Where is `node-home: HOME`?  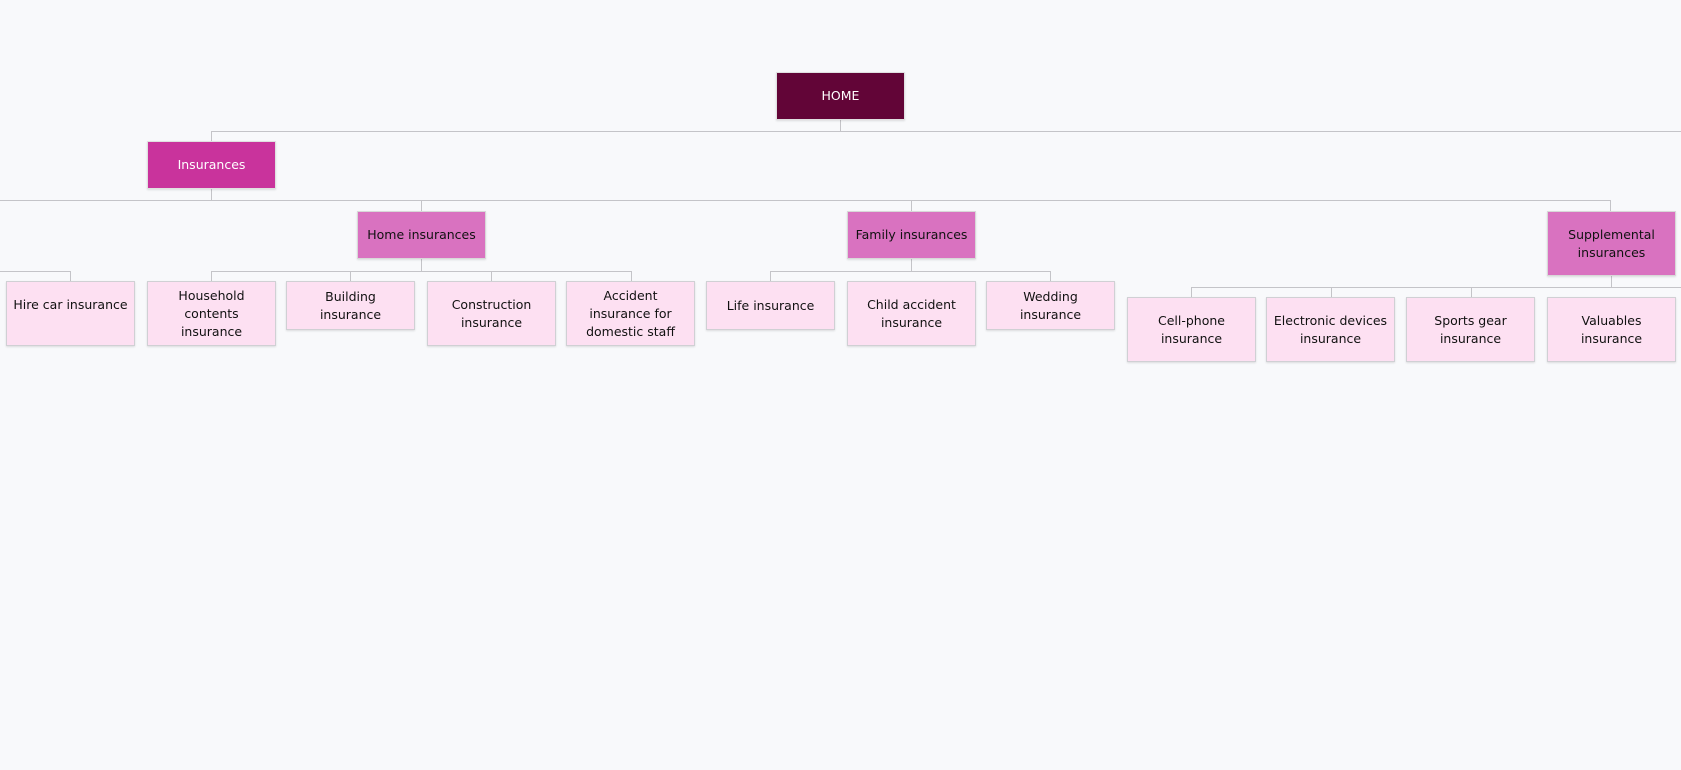
node-home: HOME is located at coordinates (840, 96).